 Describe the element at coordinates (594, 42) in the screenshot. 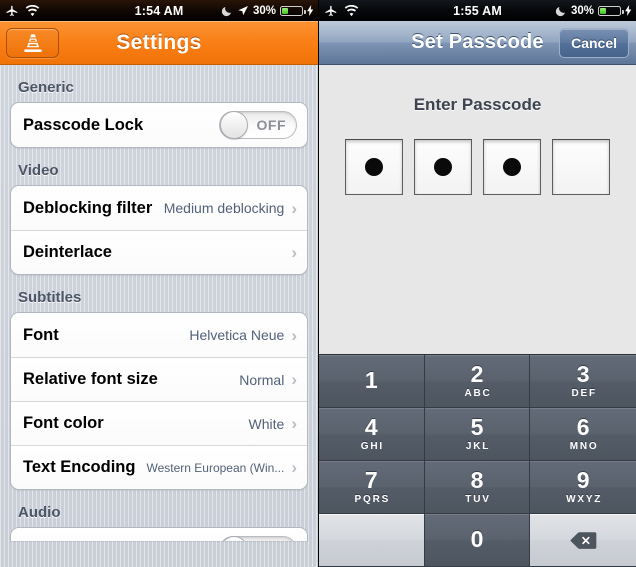

I see `cancel-button: Cancel` at that location.